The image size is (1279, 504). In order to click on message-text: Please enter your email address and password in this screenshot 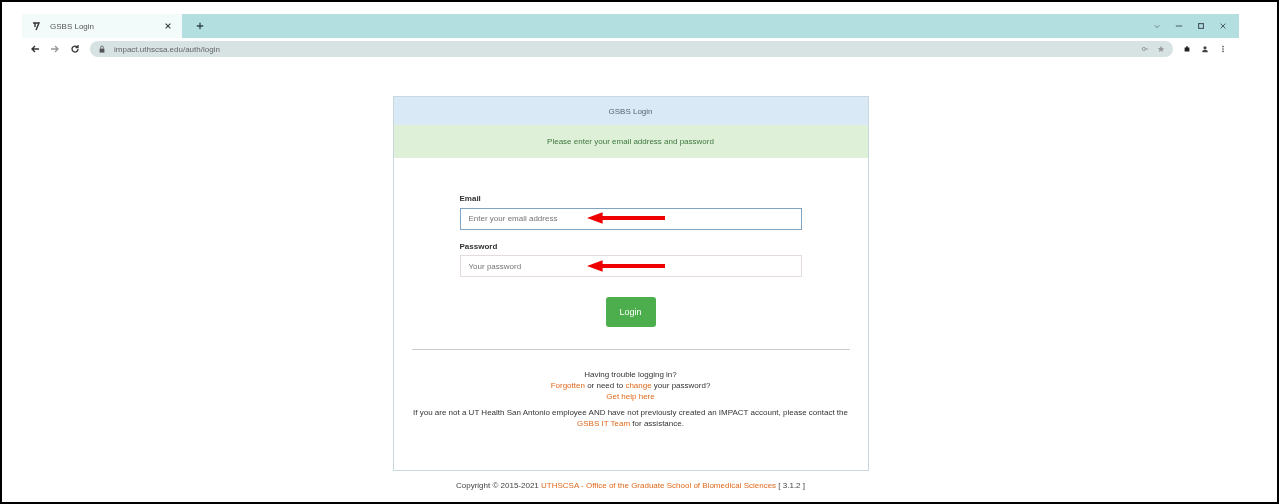, I will do `click(630, 141)`.